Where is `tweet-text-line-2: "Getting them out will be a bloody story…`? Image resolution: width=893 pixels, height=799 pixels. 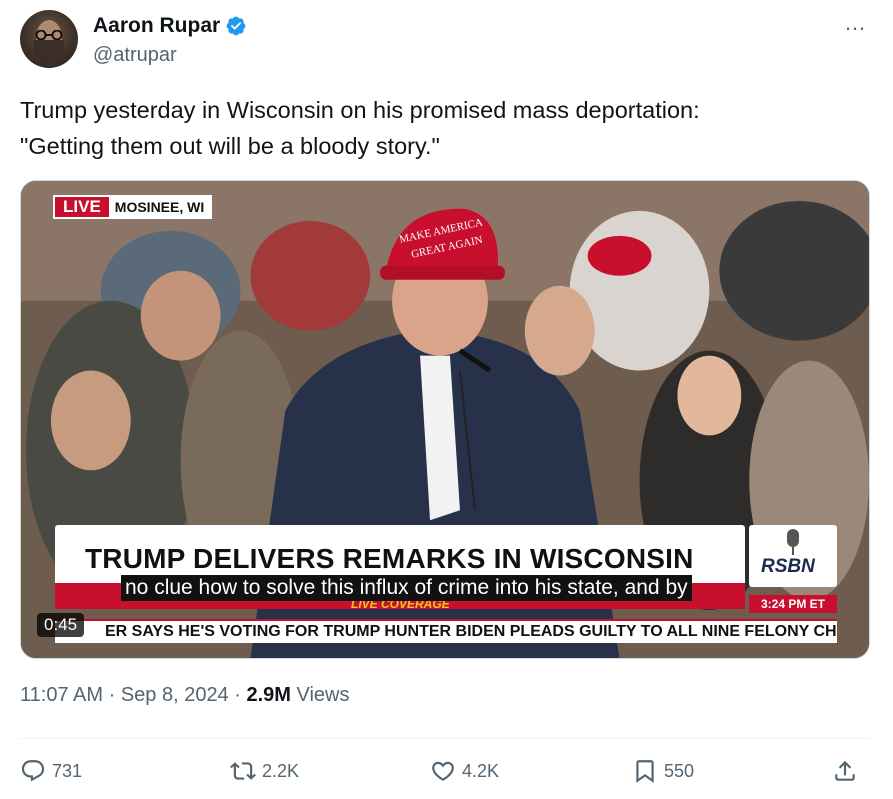
tweet-text-line-2: "Getting them out will be a bloody story… is located at coordinates (230, 146).